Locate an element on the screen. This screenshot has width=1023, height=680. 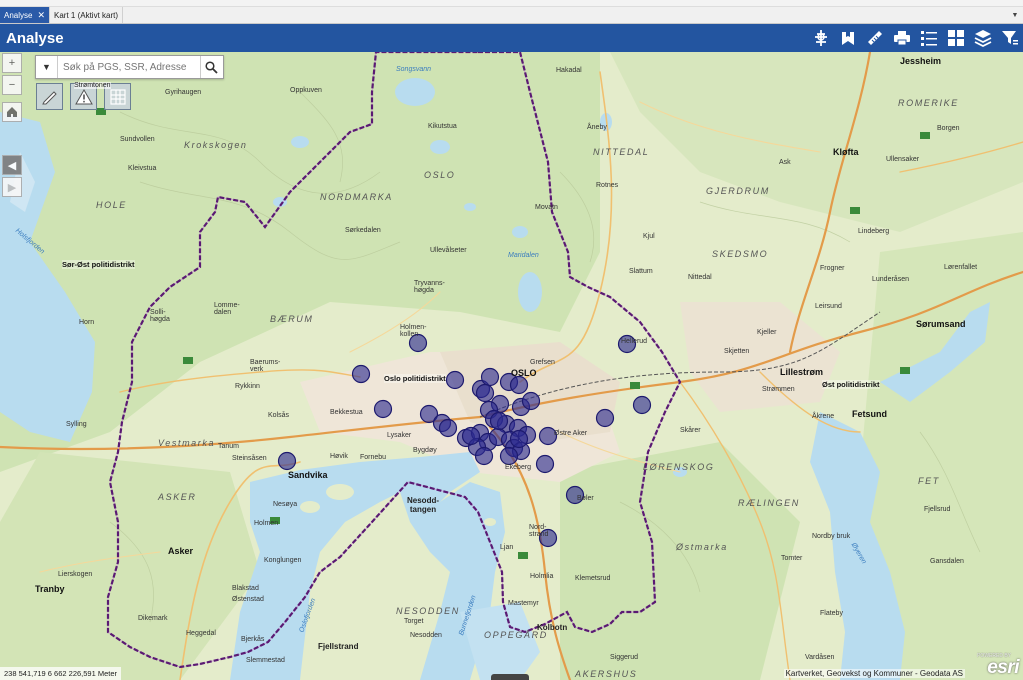
search-box: ▼ is located at coordinates (129, 67).